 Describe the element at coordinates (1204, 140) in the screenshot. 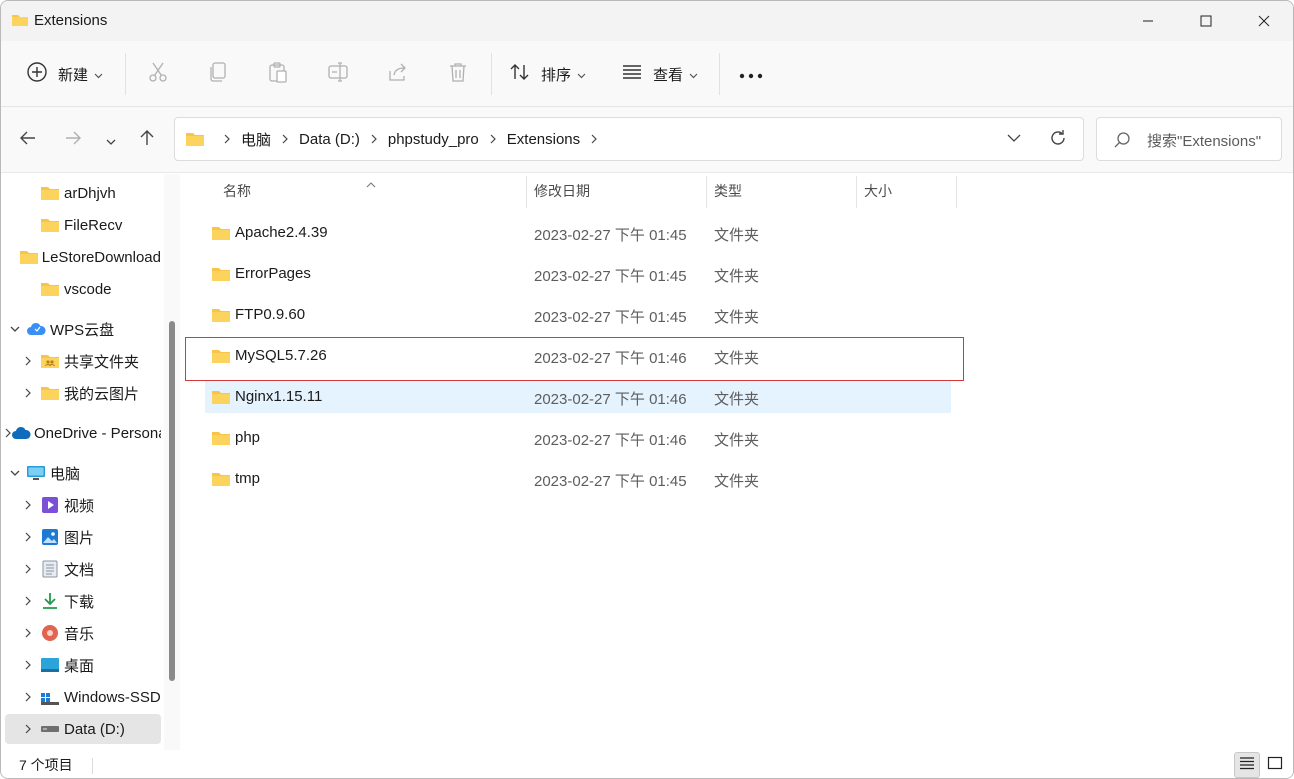

I see `search-input: 搜索"Extensions"` at that location.